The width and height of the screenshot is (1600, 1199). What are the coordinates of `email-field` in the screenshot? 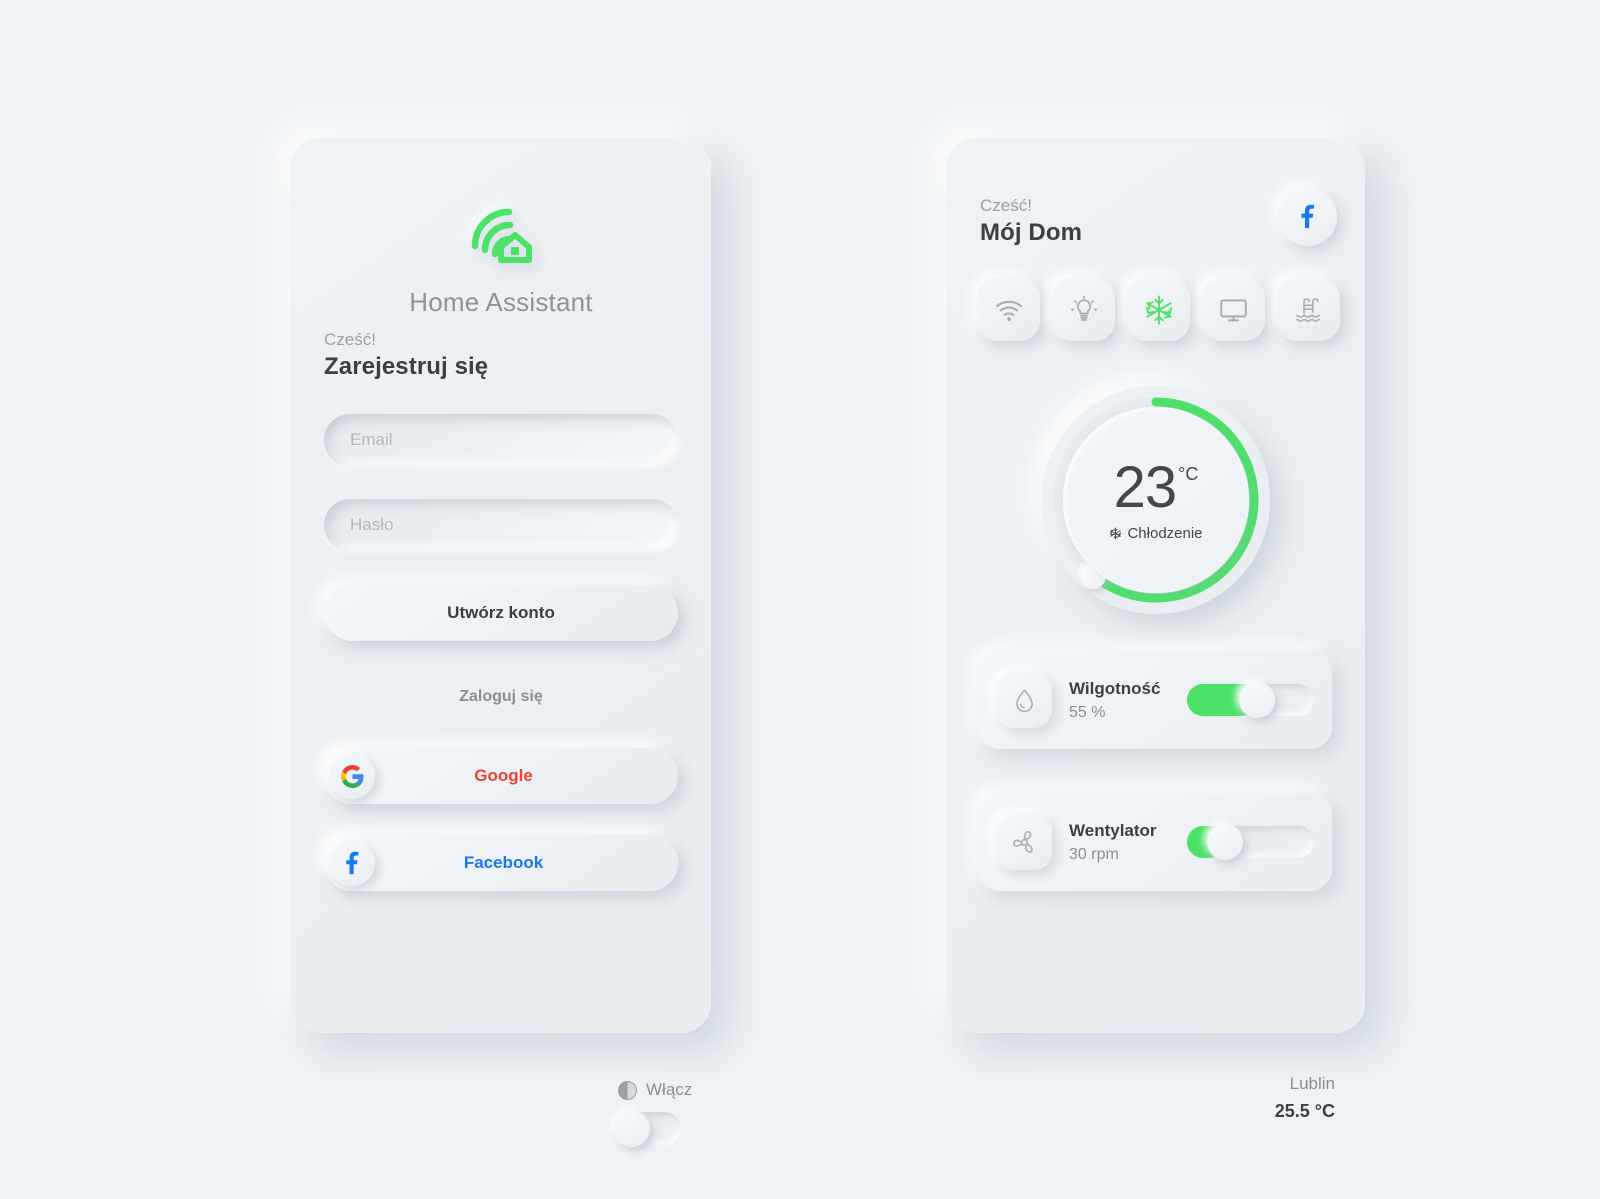 It's located at (501, 440).